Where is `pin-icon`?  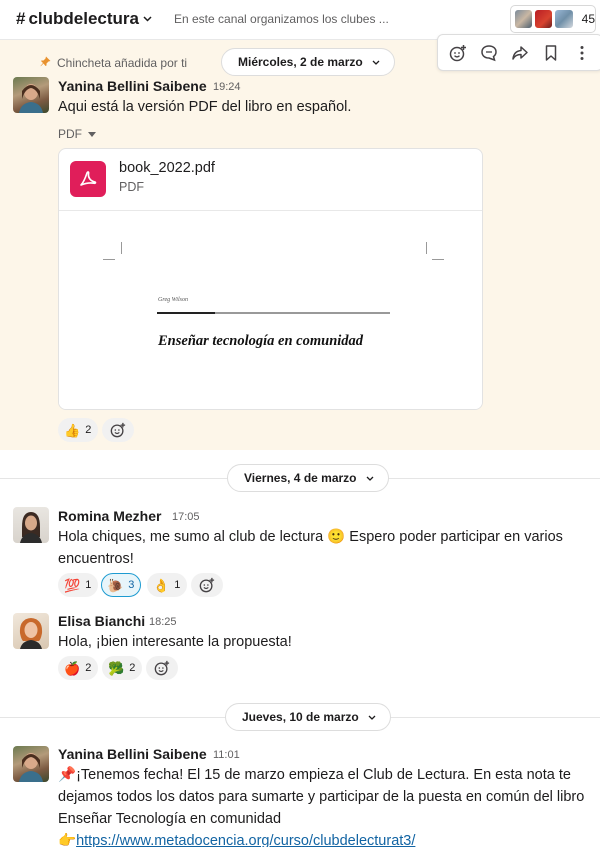 pin-icon is located at coordinates (45, 63).